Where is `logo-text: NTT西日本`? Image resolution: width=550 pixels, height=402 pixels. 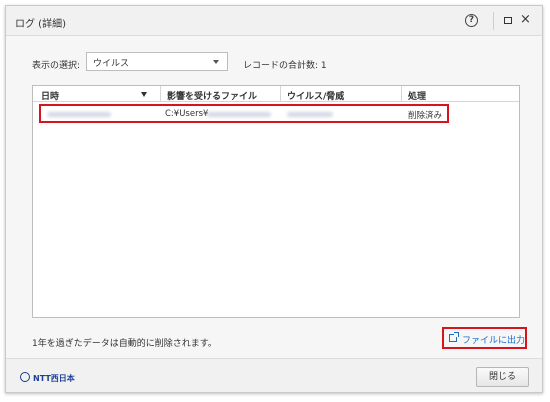 logo-text: NTT西日本 is located at coordinates (54, 378).